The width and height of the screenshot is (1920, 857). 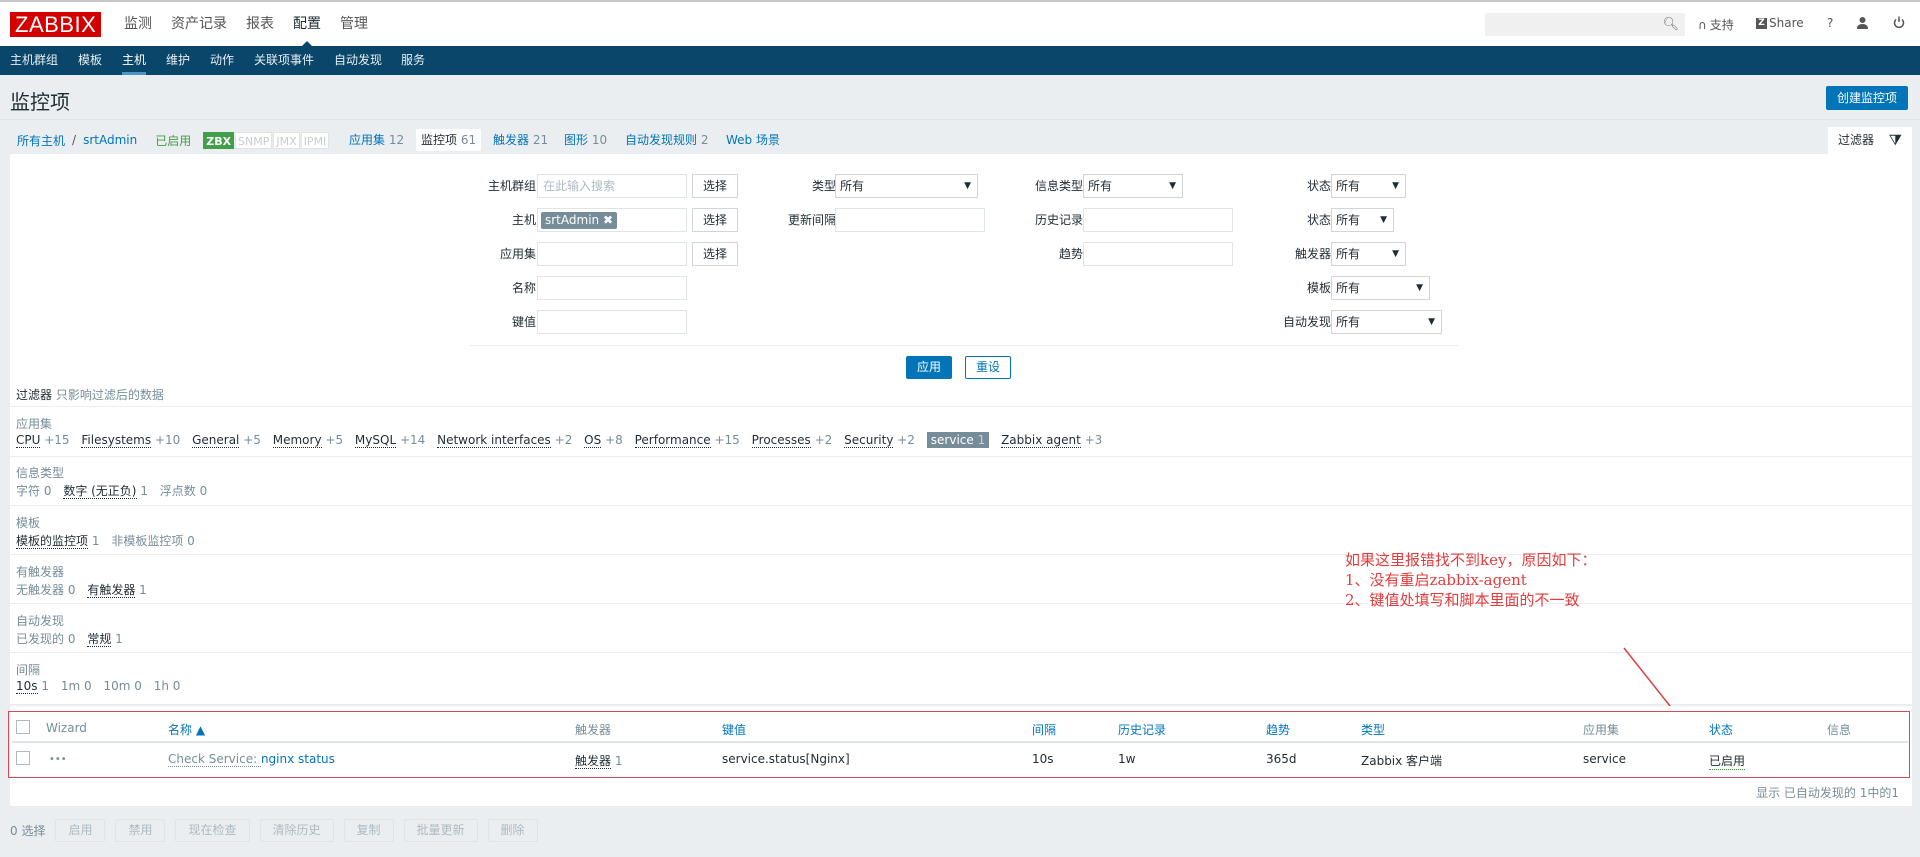 I want to click on submenu-discovery: 自动发现, so click(x=358, y=60).